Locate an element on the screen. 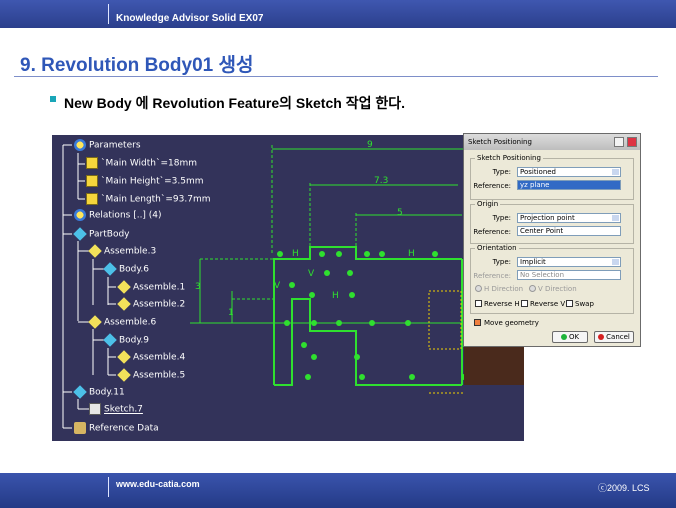 This screenshot has width=676, height=508. footer-separator is located at coordinates (108, 487).